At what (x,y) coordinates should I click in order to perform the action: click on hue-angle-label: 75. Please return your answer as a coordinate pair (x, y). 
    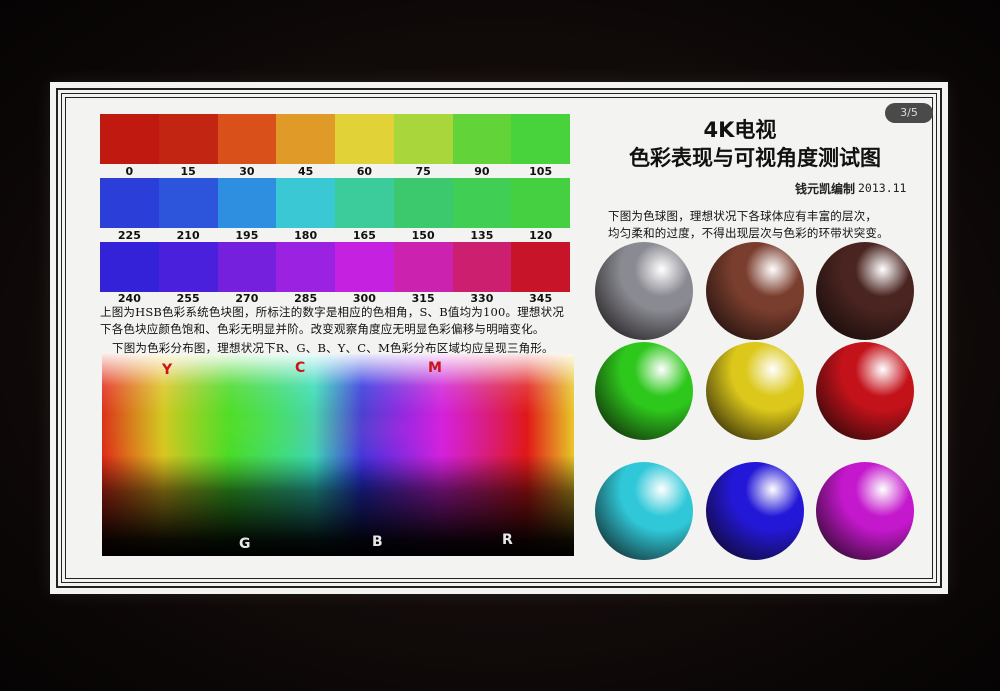
    Looking at the image, I should click on (423, 171).